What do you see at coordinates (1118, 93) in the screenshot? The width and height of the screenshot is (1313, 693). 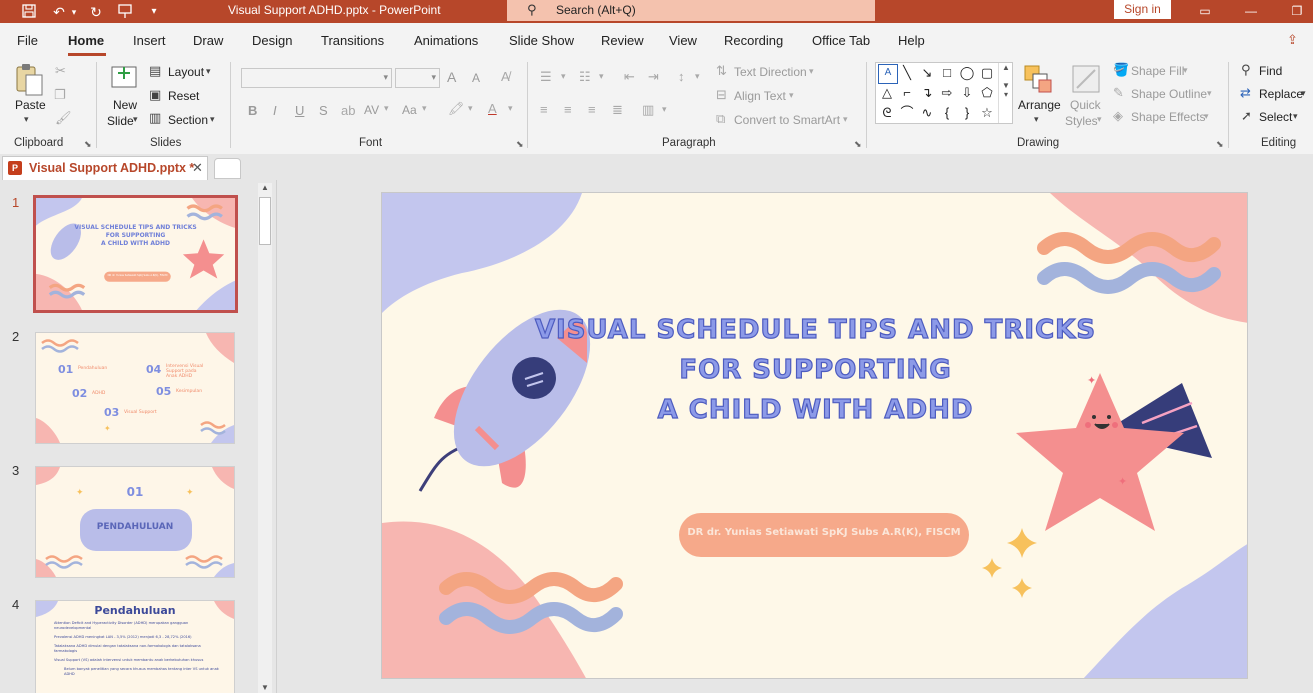 I see `shape-outline-icon: ✎` at bounding box center [1118, 93].